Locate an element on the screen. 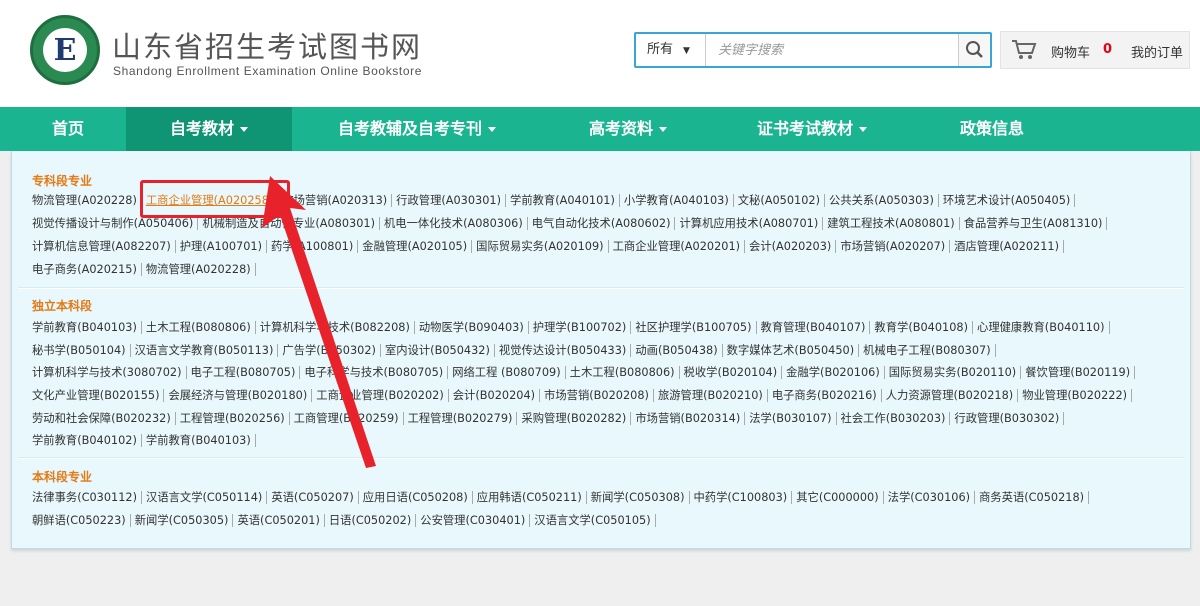  major-link: 动物医学(B090403) is located at coordinates (472, 327).